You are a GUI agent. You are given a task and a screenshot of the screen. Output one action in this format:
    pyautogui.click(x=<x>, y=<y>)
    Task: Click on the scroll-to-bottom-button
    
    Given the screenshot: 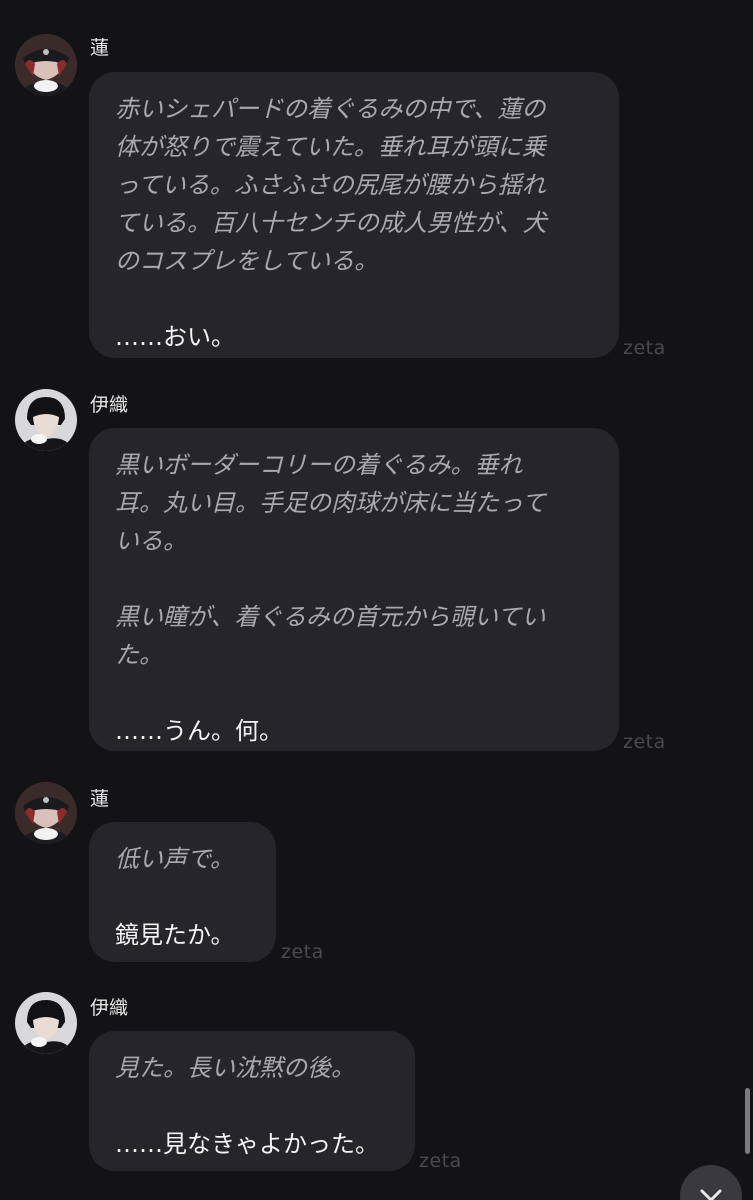 What is the action you would take?
    pyautogui.click(x=711, y=1182)
    